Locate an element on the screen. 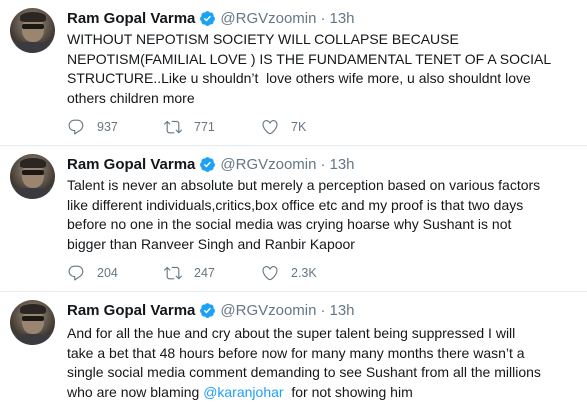  tweet-actions: 937 771 7K is located at coordinates (212, 127).